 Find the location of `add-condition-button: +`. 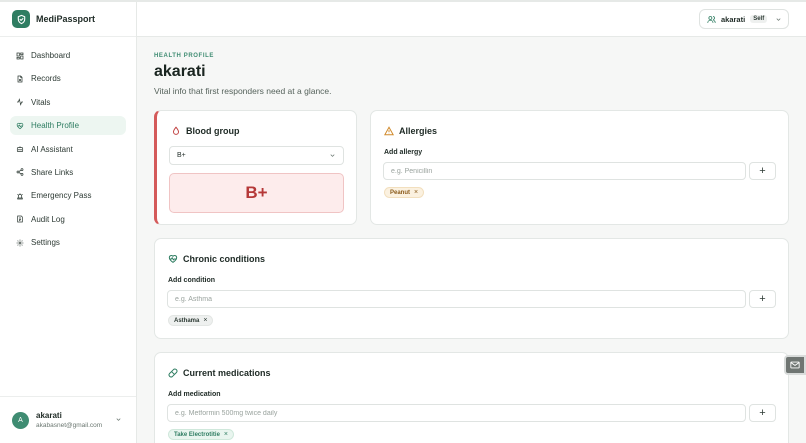

add-condition-button: + is located at coordinates (762, 299).